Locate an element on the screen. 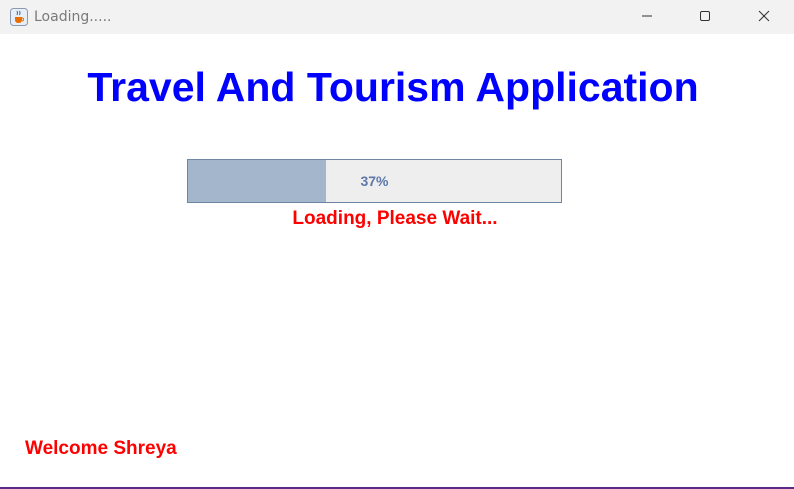  minimize-button is located at coordinates (647, 16).